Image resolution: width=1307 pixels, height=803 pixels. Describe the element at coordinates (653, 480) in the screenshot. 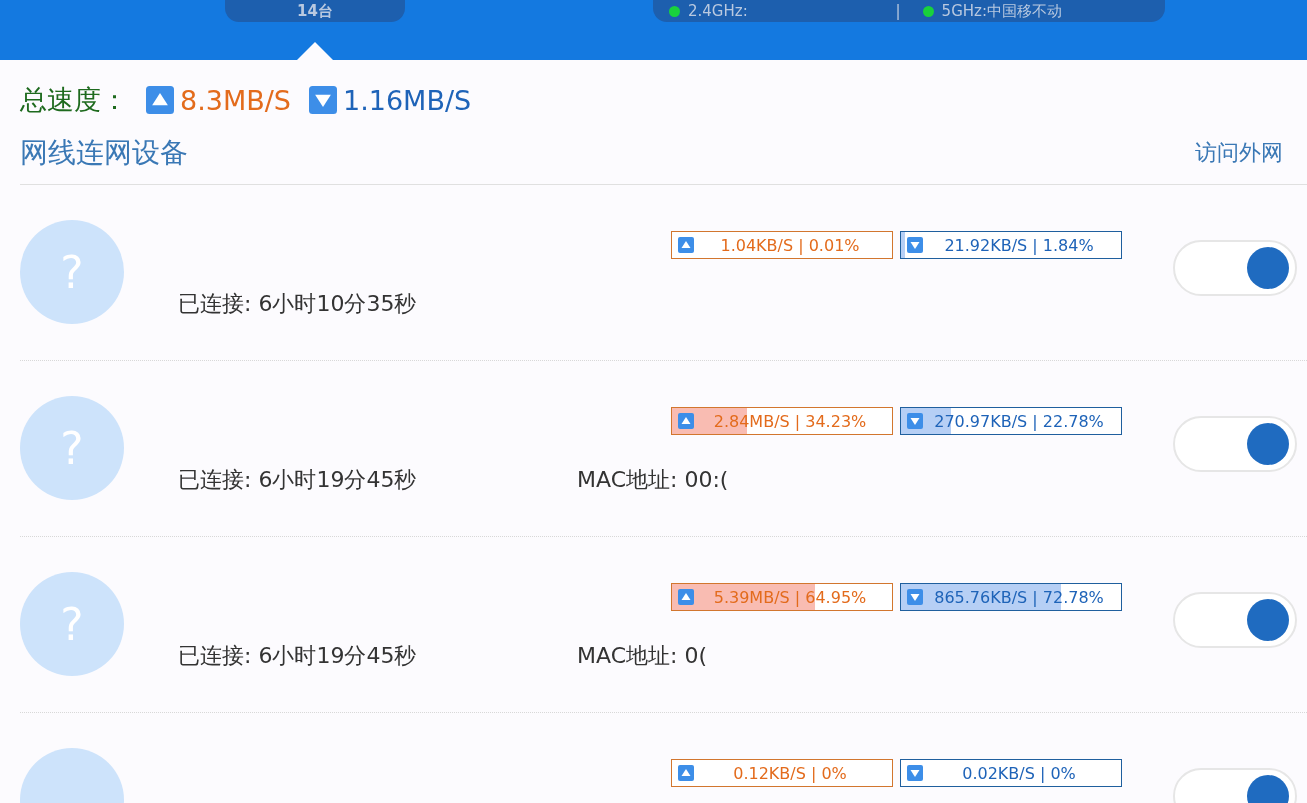

I see `mac-address: MAC地址: 00:(` at that location.